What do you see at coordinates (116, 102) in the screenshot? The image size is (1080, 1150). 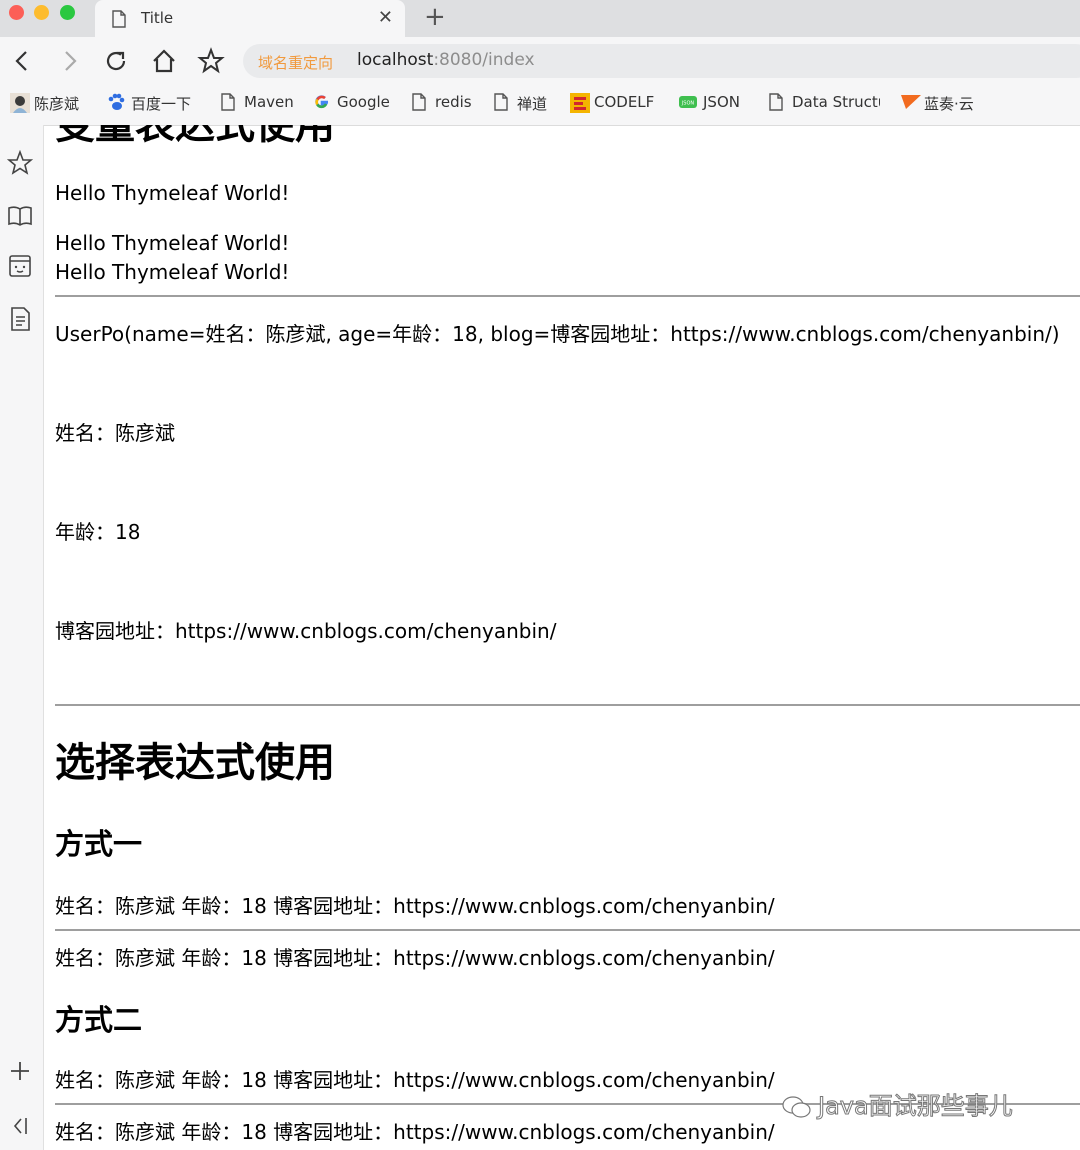 I see `baidu-paw-icon` at bounding box center [116, 102].